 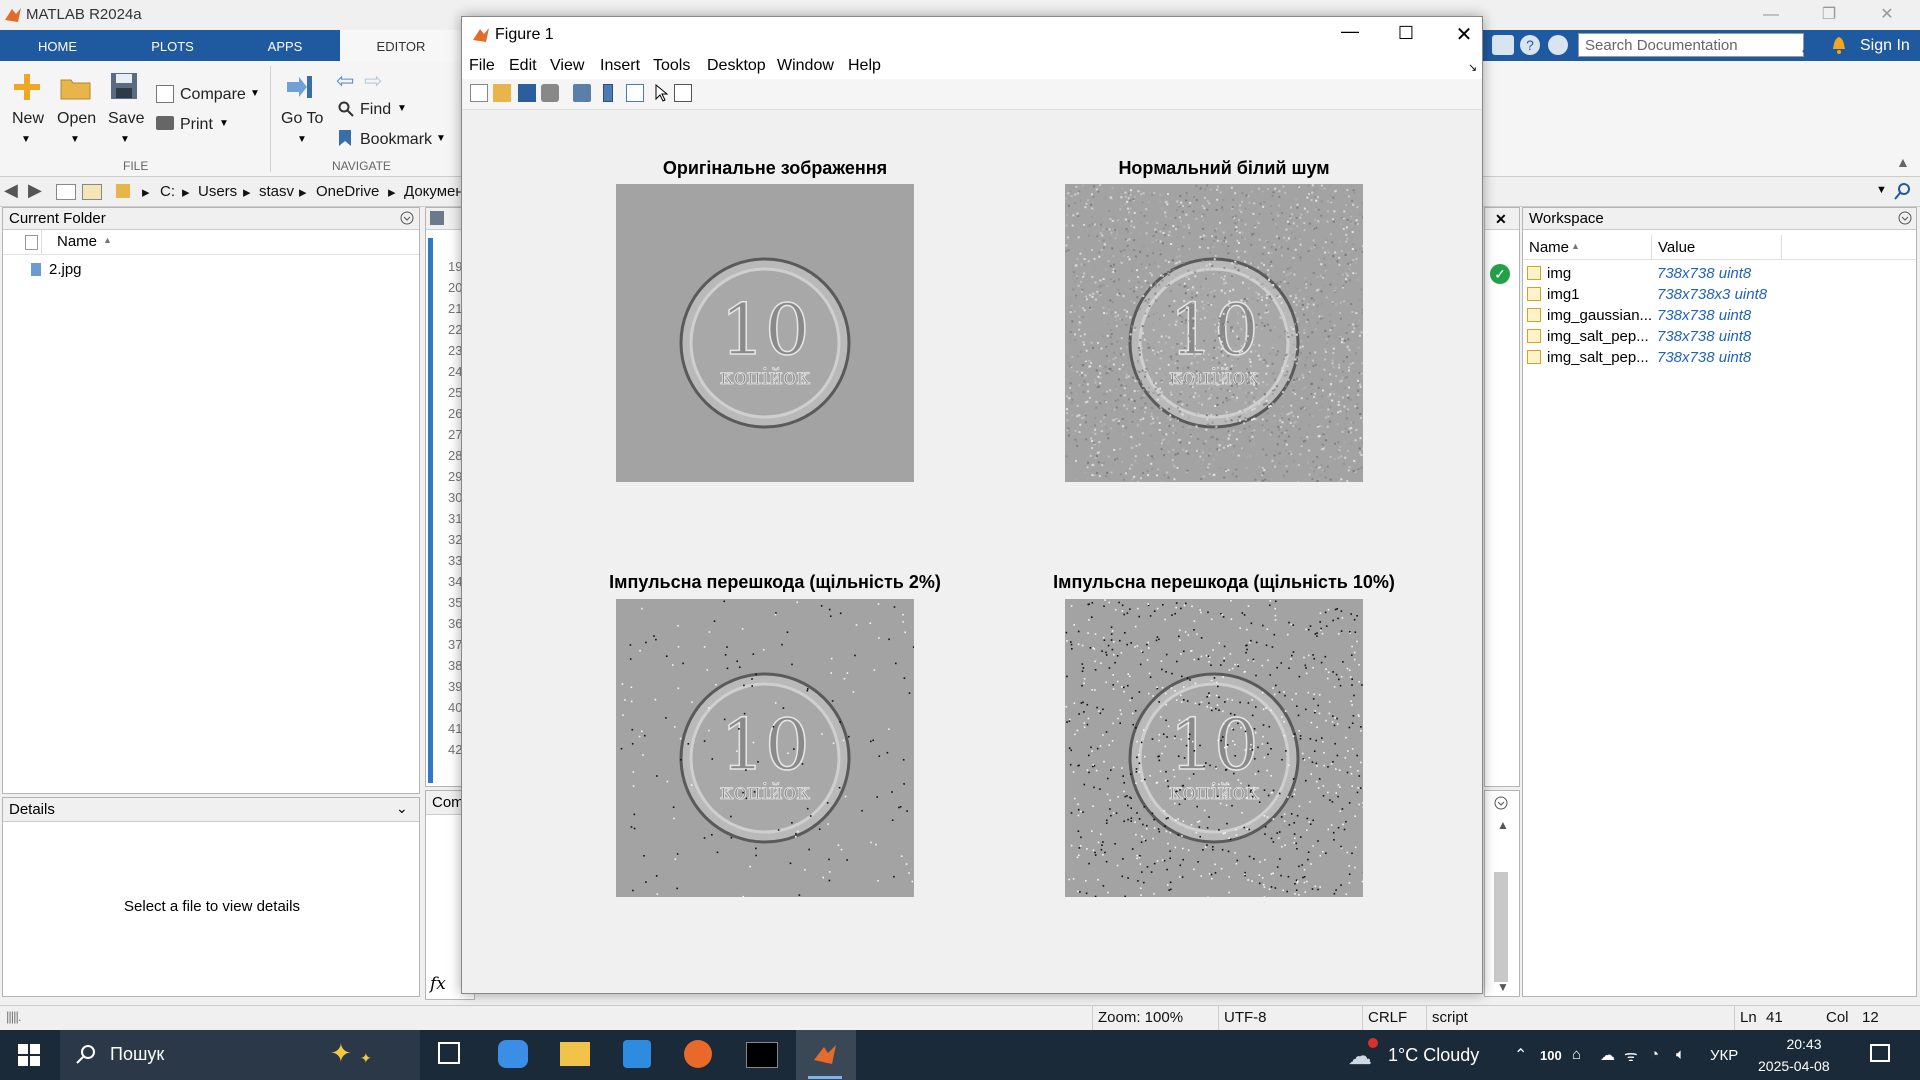 What do you see at coordinates (1530, 45) in the screenshot?
I see `help-icon: ?` at bounding box center [1530, 45].